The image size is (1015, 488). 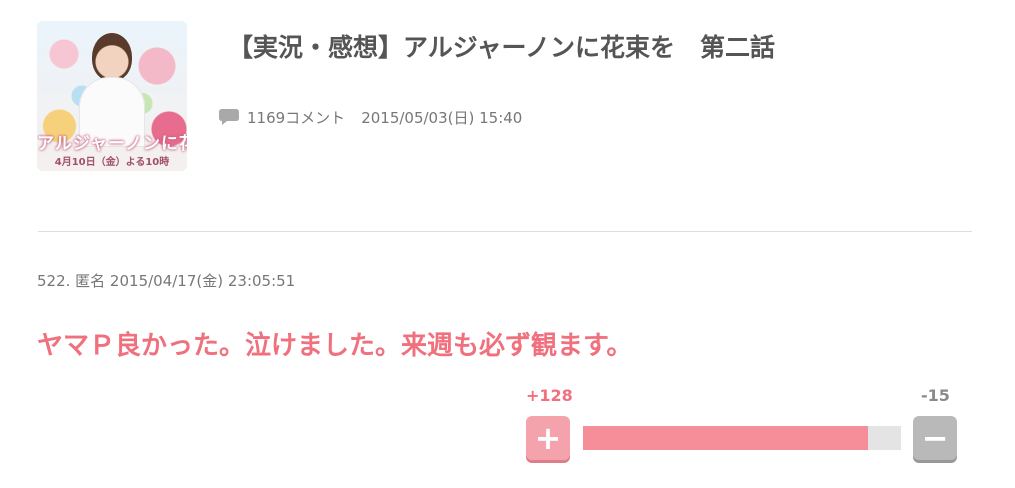 What do you see at coordinates (166, 281) in the screenshot?
I see `comment-header: 522. 匿名 2015/04/17(金) 23:05:51` at bounding box center [166, 281].